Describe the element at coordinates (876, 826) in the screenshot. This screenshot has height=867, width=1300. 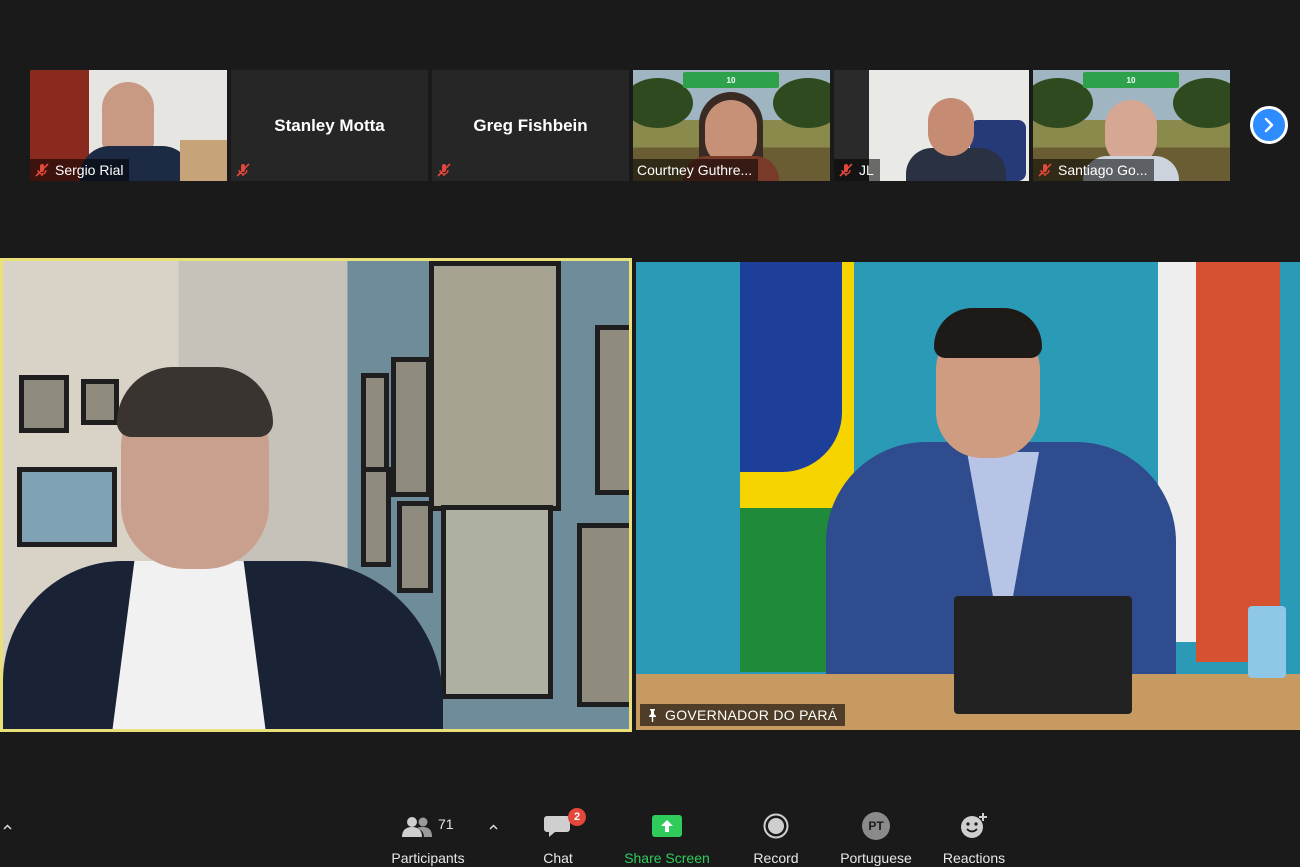
I see `language-icon: PT` at that location.